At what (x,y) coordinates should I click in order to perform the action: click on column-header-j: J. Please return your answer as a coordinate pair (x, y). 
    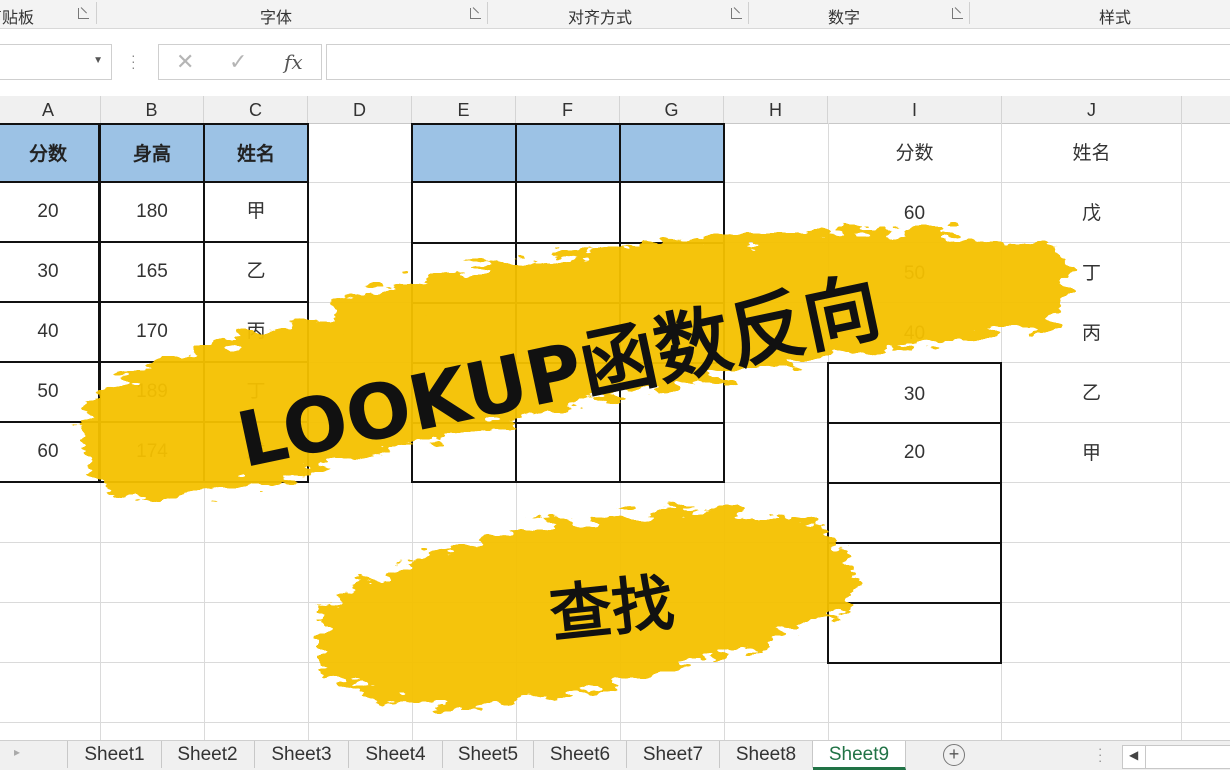
    Looking at the image, I should click on (1092, 109).